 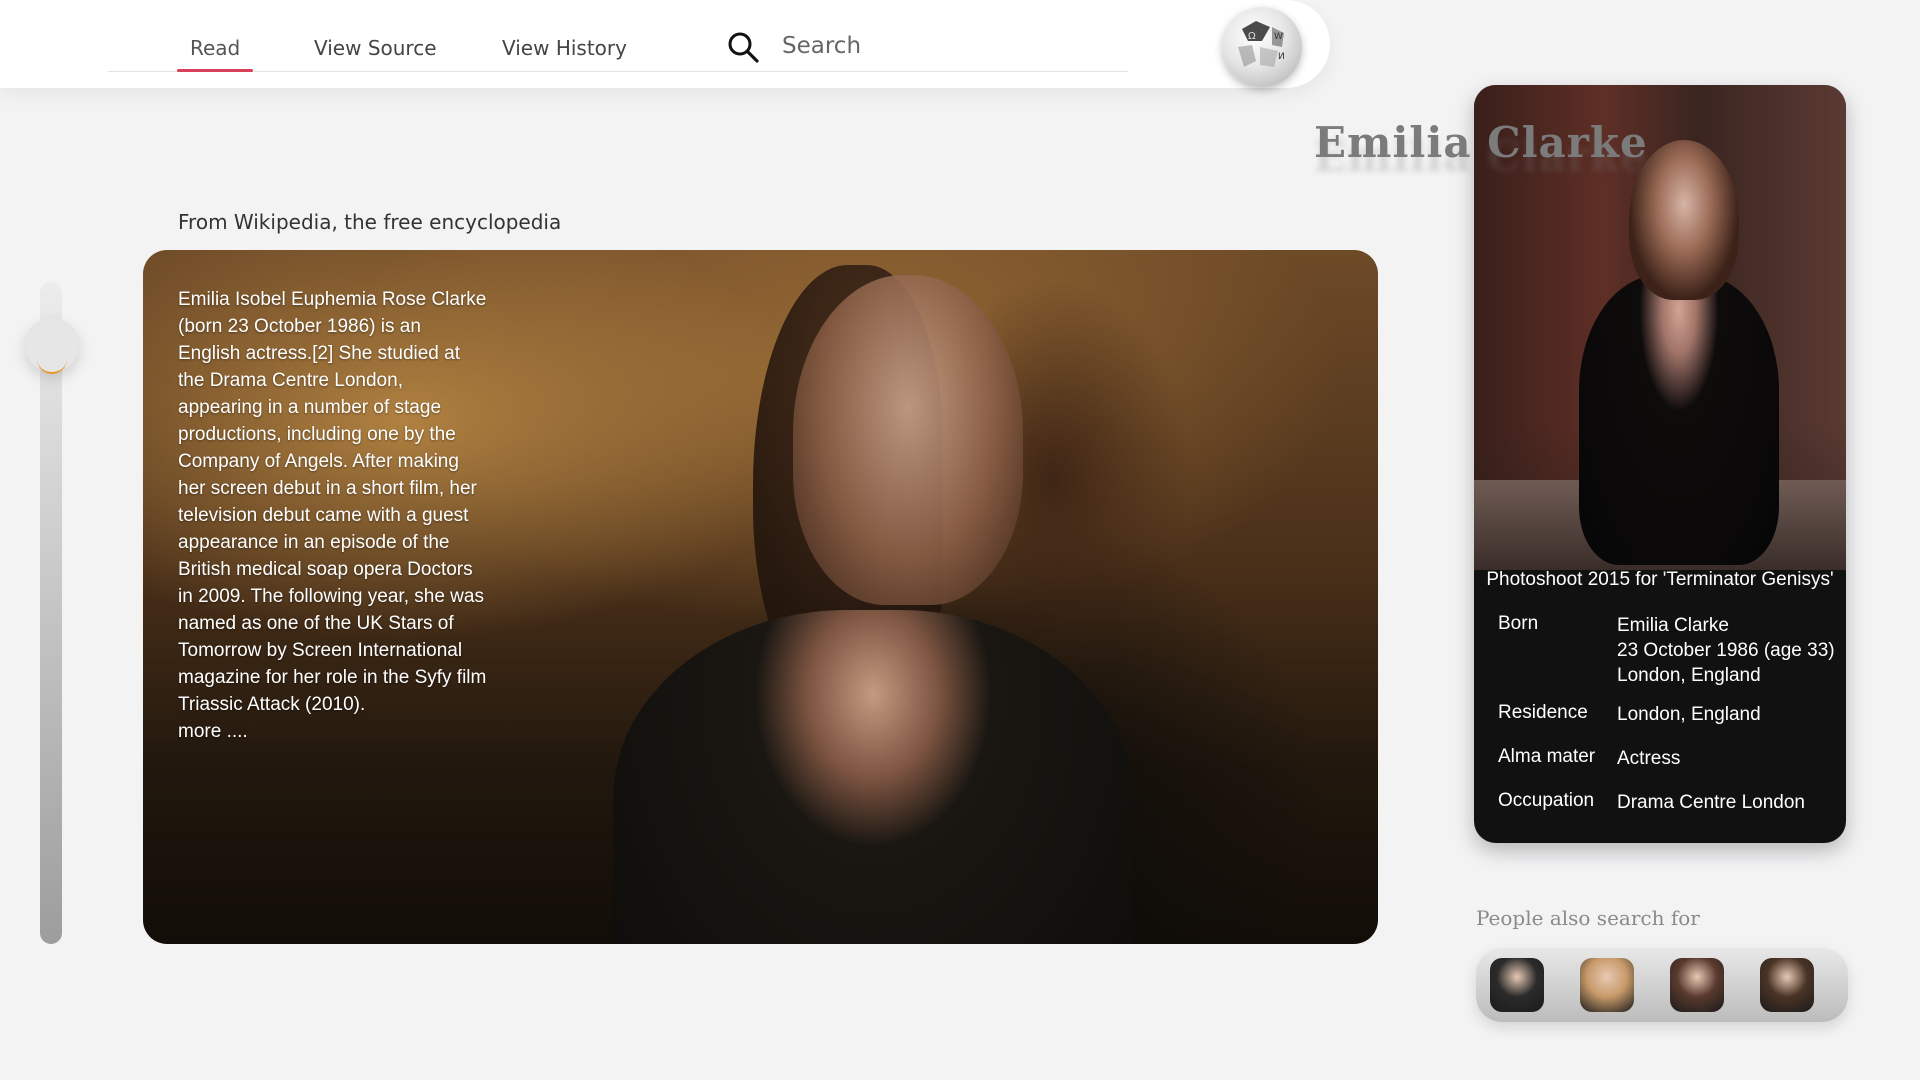 I want to click on search-icon, so click(x=743, y=47).